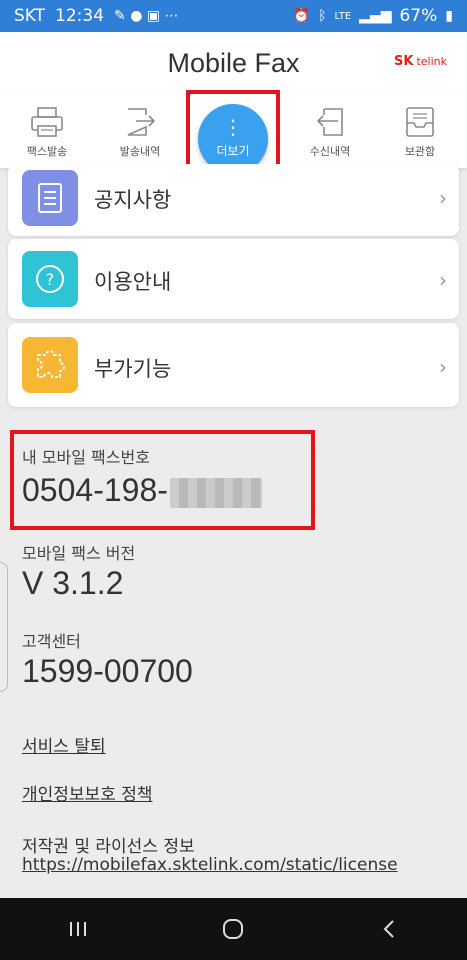 This screenshot has width=467, height=960. I want to click on tab-label: 보관함, so click(420, 151).